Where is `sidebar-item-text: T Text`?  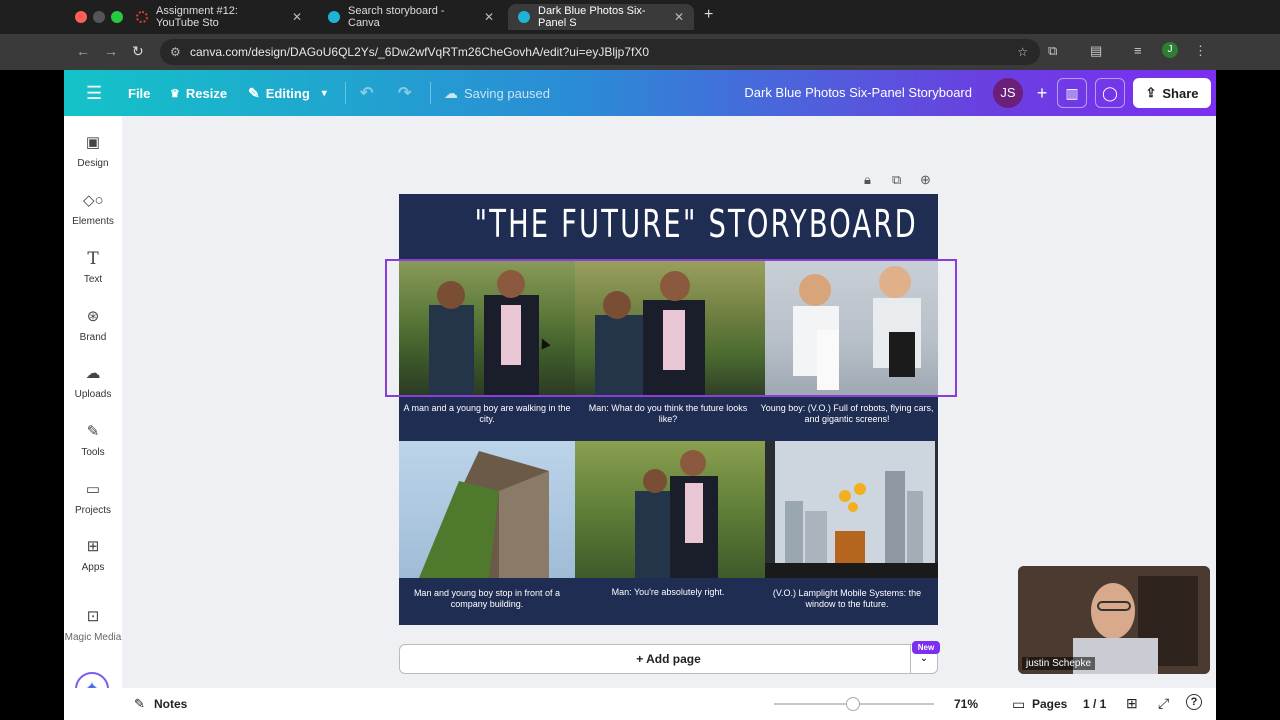
sidebar-item-text: T Text is located at coordinates (93, 267).